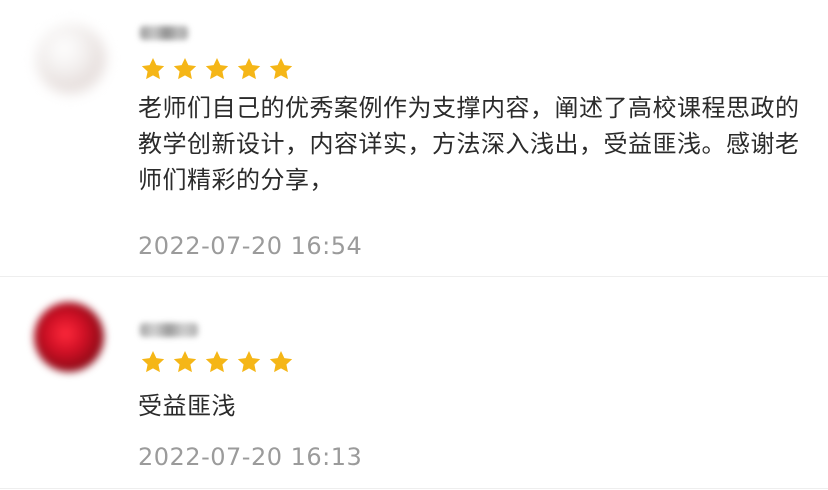 The image size is (828, 490). What do you see at coordinates (250, 457) in the screenshot?
I see `comment-timestamp: 2022-07-20 16:13` at bounding box center [250, 457].